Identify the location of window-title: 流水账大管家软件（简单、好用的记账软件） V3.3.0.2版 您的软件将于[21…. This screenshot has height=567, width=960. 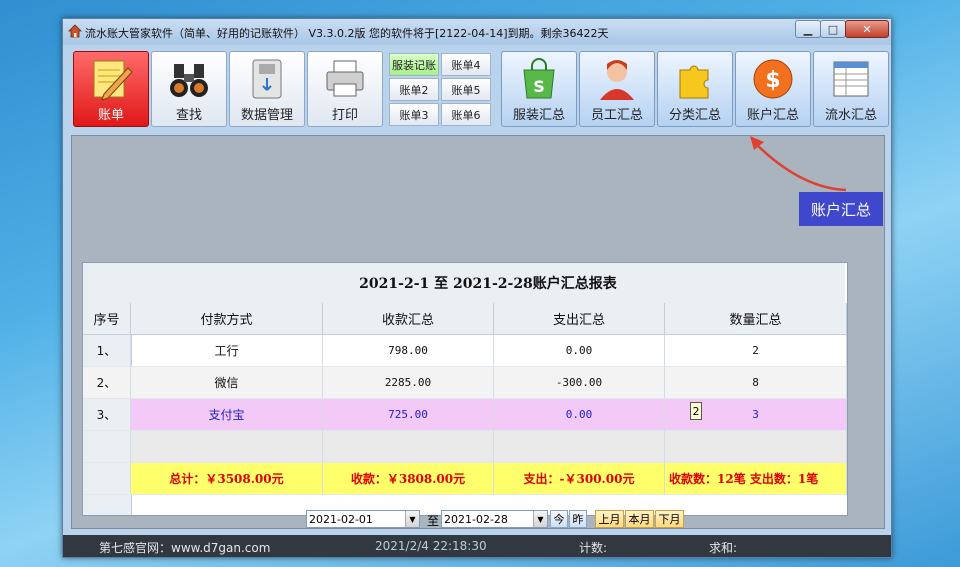
(347, 33).